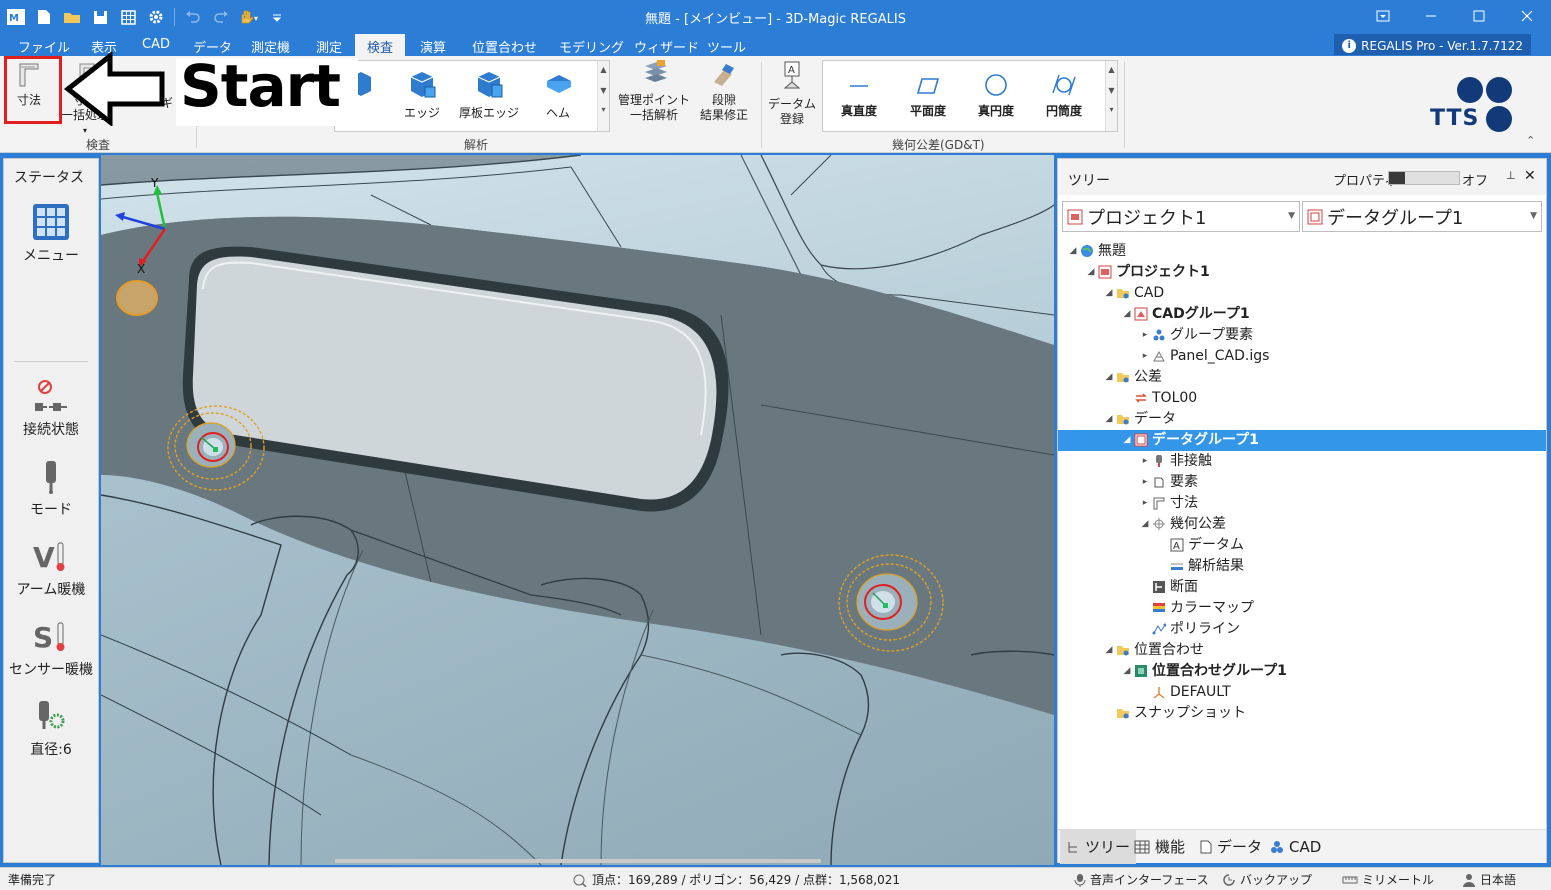  I want to click on tree-node: ◢ 無題, so click(1302, 251).